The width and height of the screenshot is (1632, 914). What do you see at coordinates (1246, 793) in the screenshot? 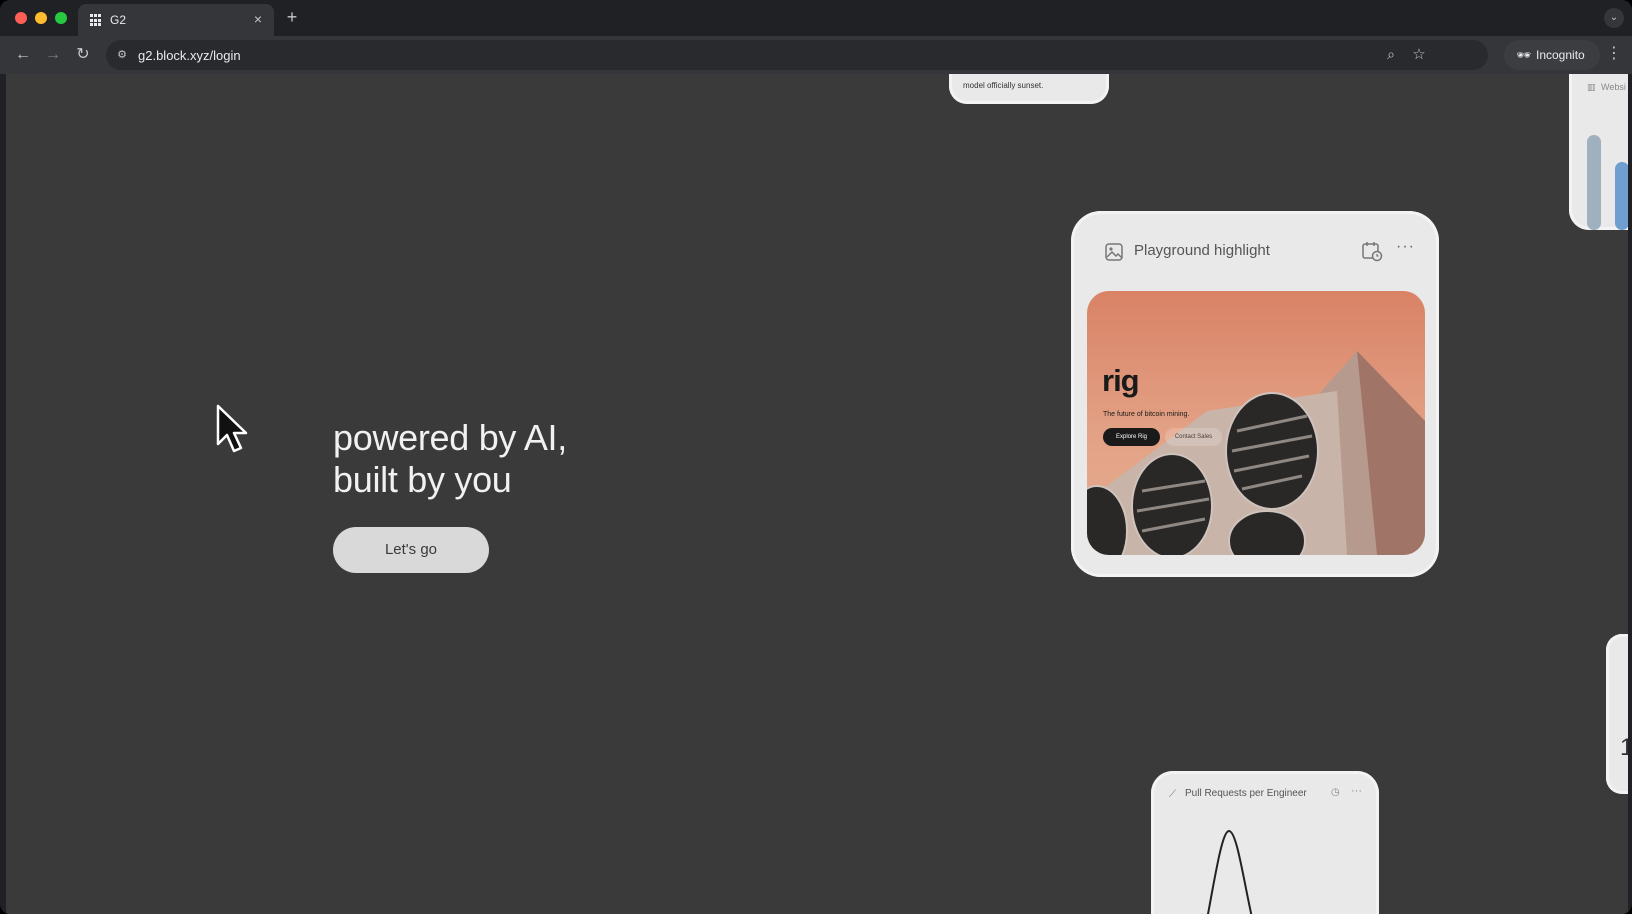
I see `pr-card-title: Pull Requests per Engineer` at bounding box center [1246, 793].